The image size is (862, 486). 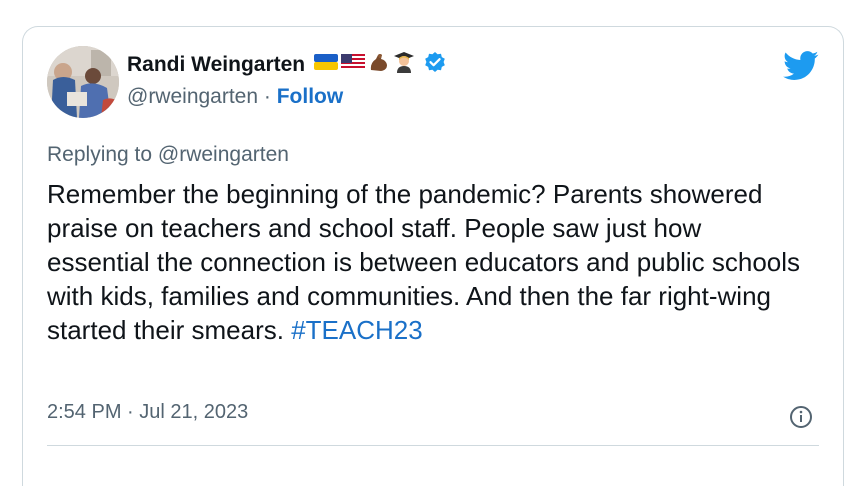 What do you see at coordinates (192, 96) in the screenshot?
I see `author-handle: @rweingarten` at bounding box center [192, 96].